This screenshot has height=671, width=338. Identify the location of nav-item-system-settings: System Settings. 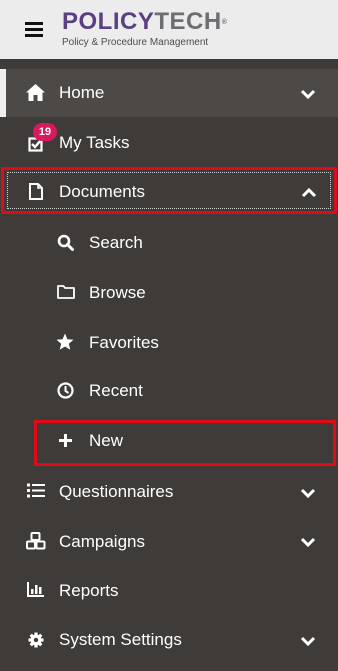
(169, 640).